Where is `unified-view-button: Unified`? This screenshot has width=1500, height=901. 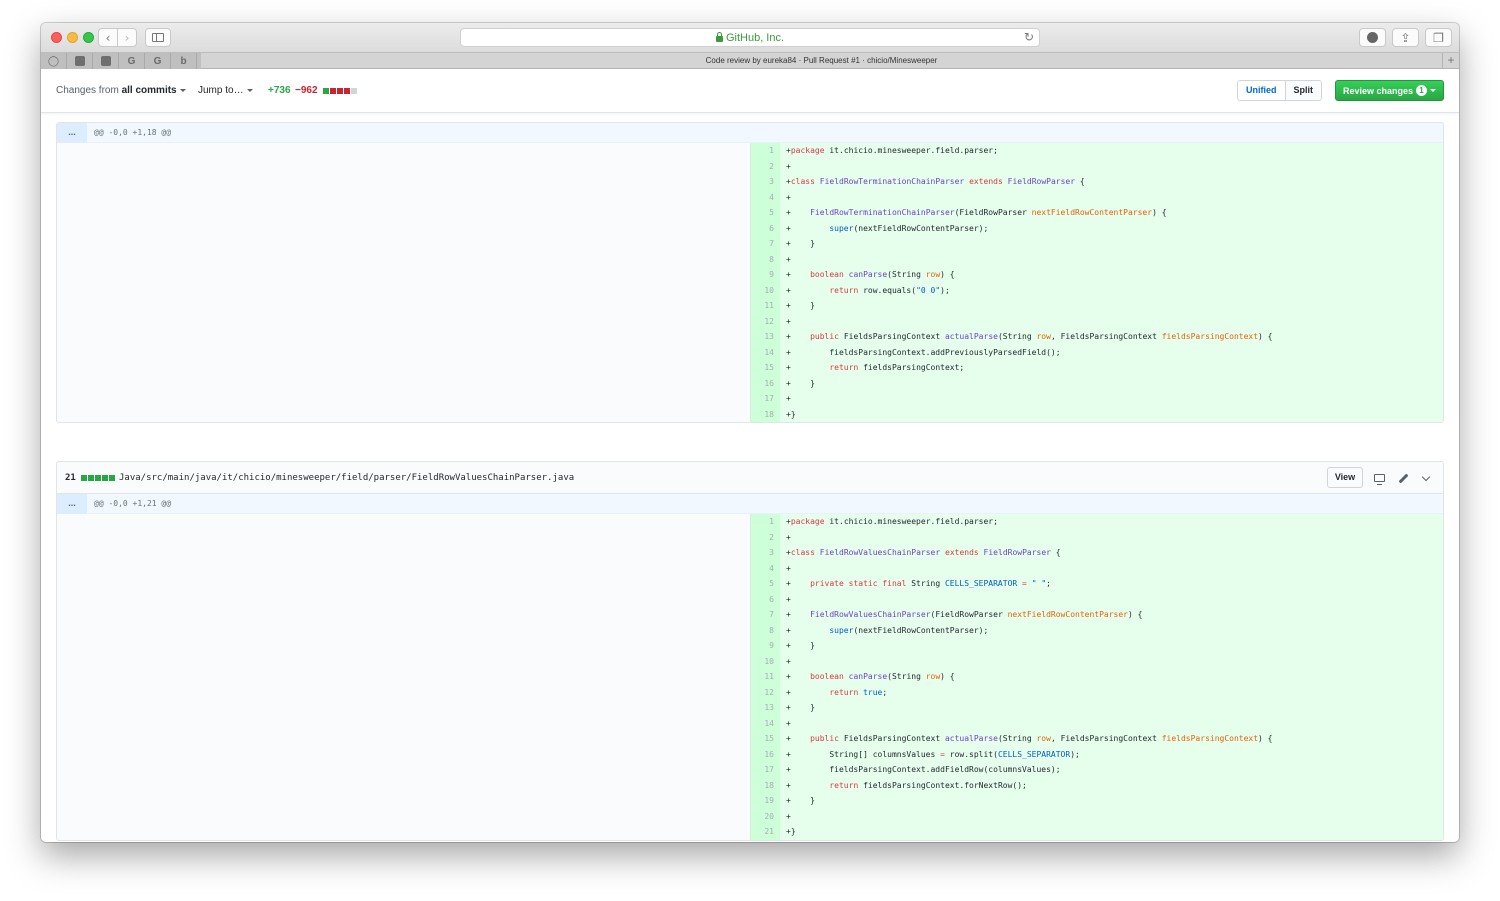
unified-view-button: Unified is located at coordinates (1262, 90).